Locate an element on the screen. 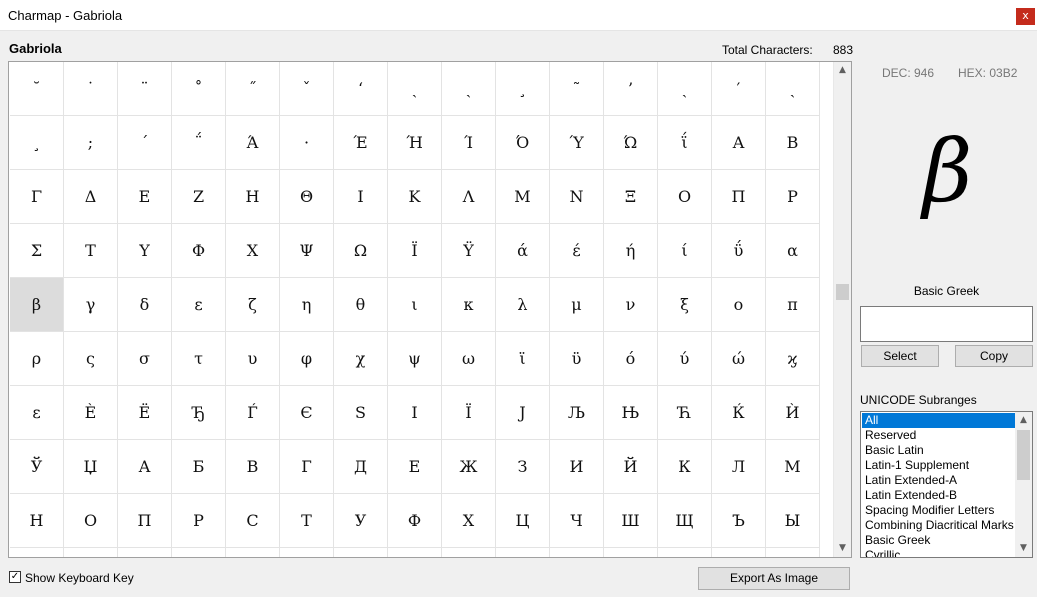 This screenshot has width=1037, height=597. char-cell: Ι is located at coordinates (361, 197).